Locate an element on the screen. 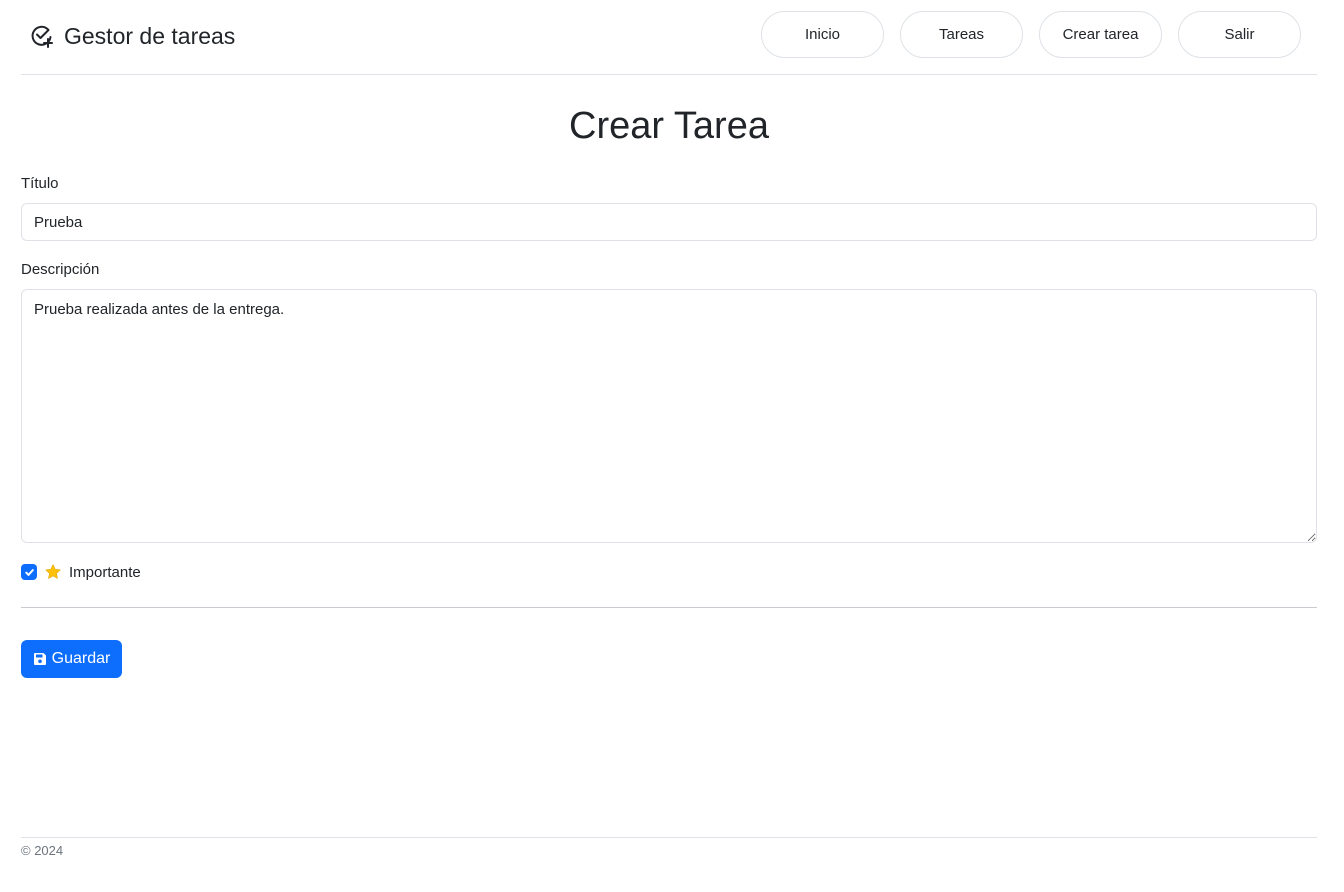 This screenshot has height=892, width=1344. title-input is located at coordinates (669, 222).